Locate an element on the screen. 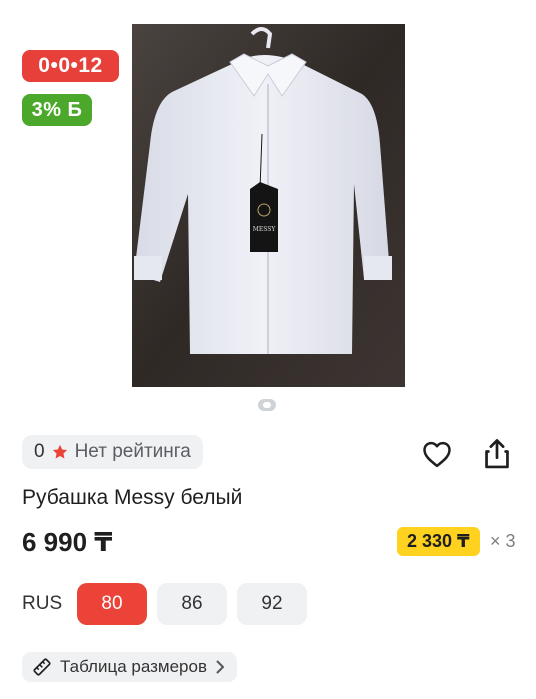  size-option-80: 80 is located at coordinates (112, 604).